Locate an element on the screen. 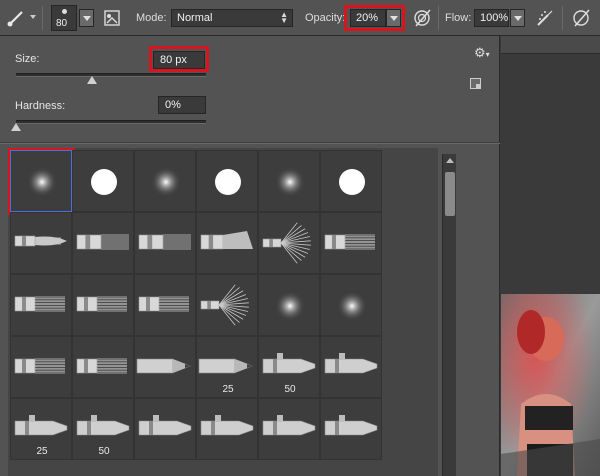 This screenshot has width=600, height=476. angled-brush-icon is located at coordinates (226, 240).